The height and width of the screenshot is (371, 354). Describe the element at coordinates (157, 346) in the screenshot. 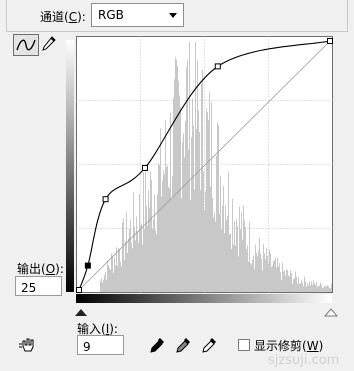

I see `black-eyedropper-icon` at that location.